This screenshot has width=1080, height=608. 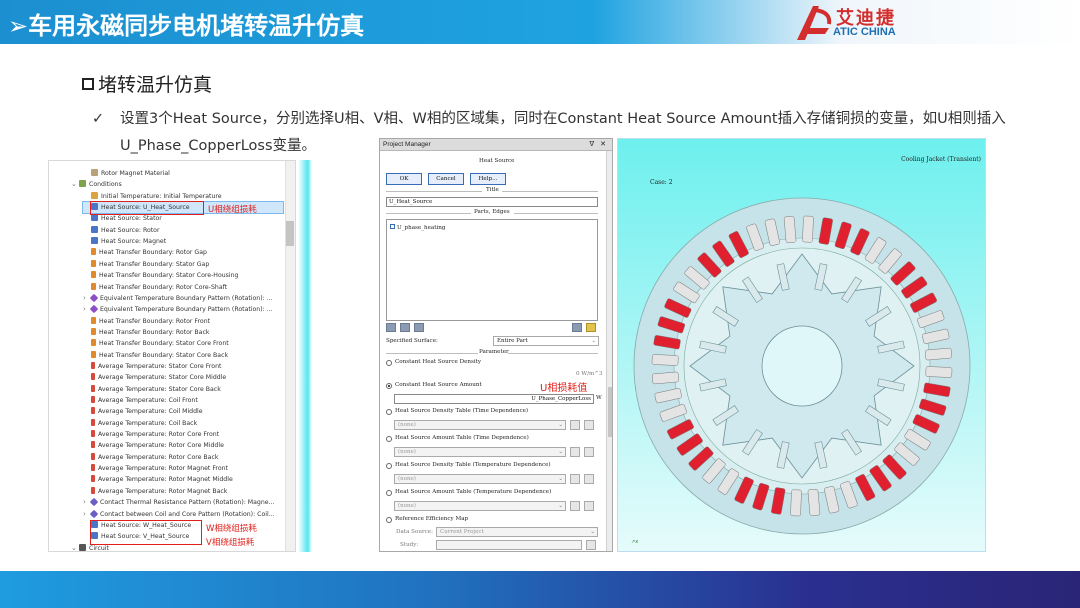 I want to click on option-radio-density-temp, so click(x=389, y=466).